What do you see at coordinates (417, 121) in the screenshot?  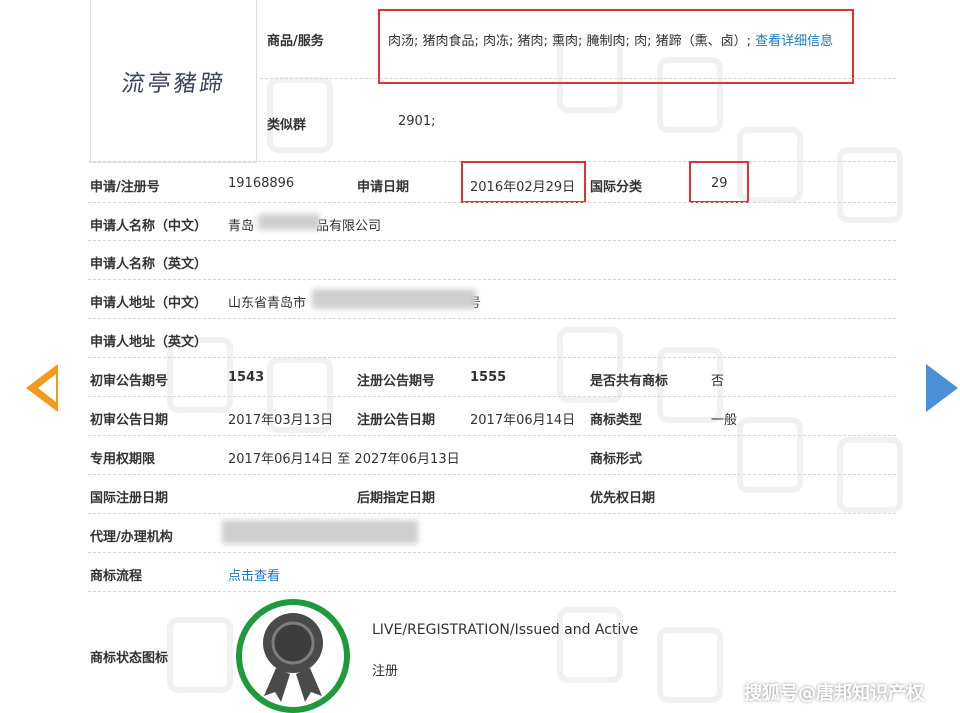 I see `similar-group-value: 2901;` at bounding box center [417, 121].